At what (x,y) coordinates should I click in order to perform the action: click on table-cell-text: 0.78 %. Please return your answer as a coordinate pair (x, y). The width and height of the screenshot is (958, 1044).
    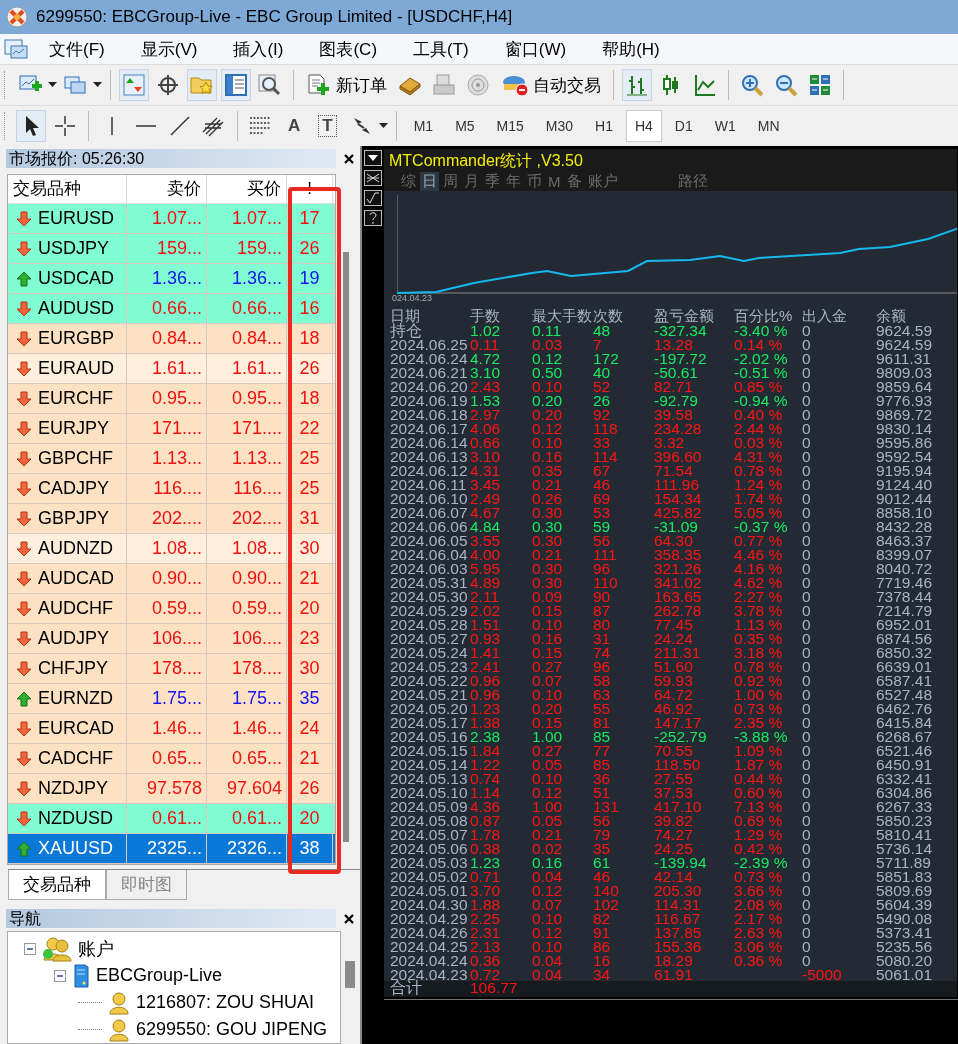
    Looking at the image, I should click on (759, 667).